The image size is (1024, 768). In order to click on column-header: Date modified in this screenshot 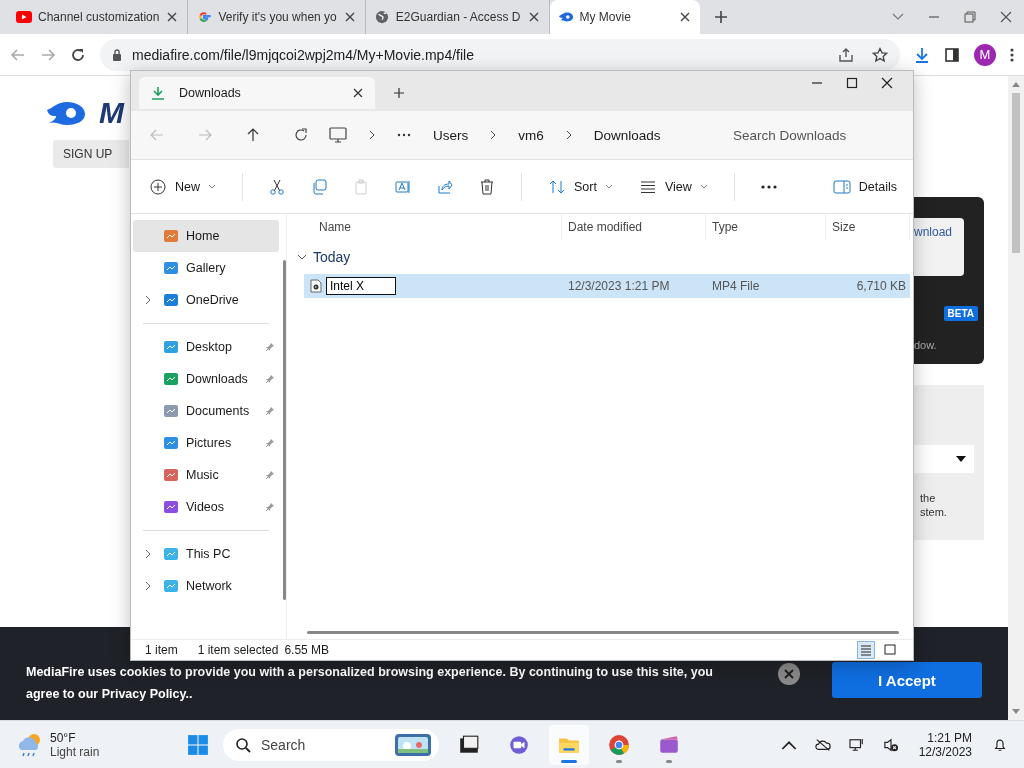, I will do `click(634, 227)`.